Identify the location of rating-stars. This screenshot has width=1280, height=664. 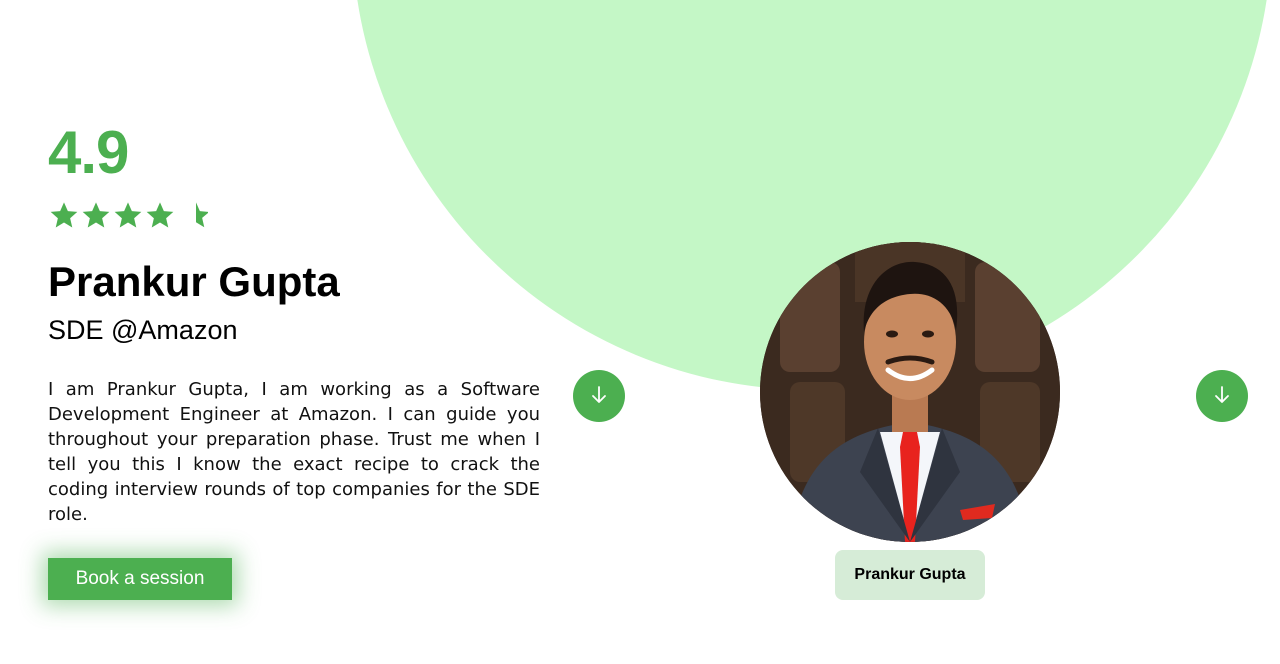
(128, 215).